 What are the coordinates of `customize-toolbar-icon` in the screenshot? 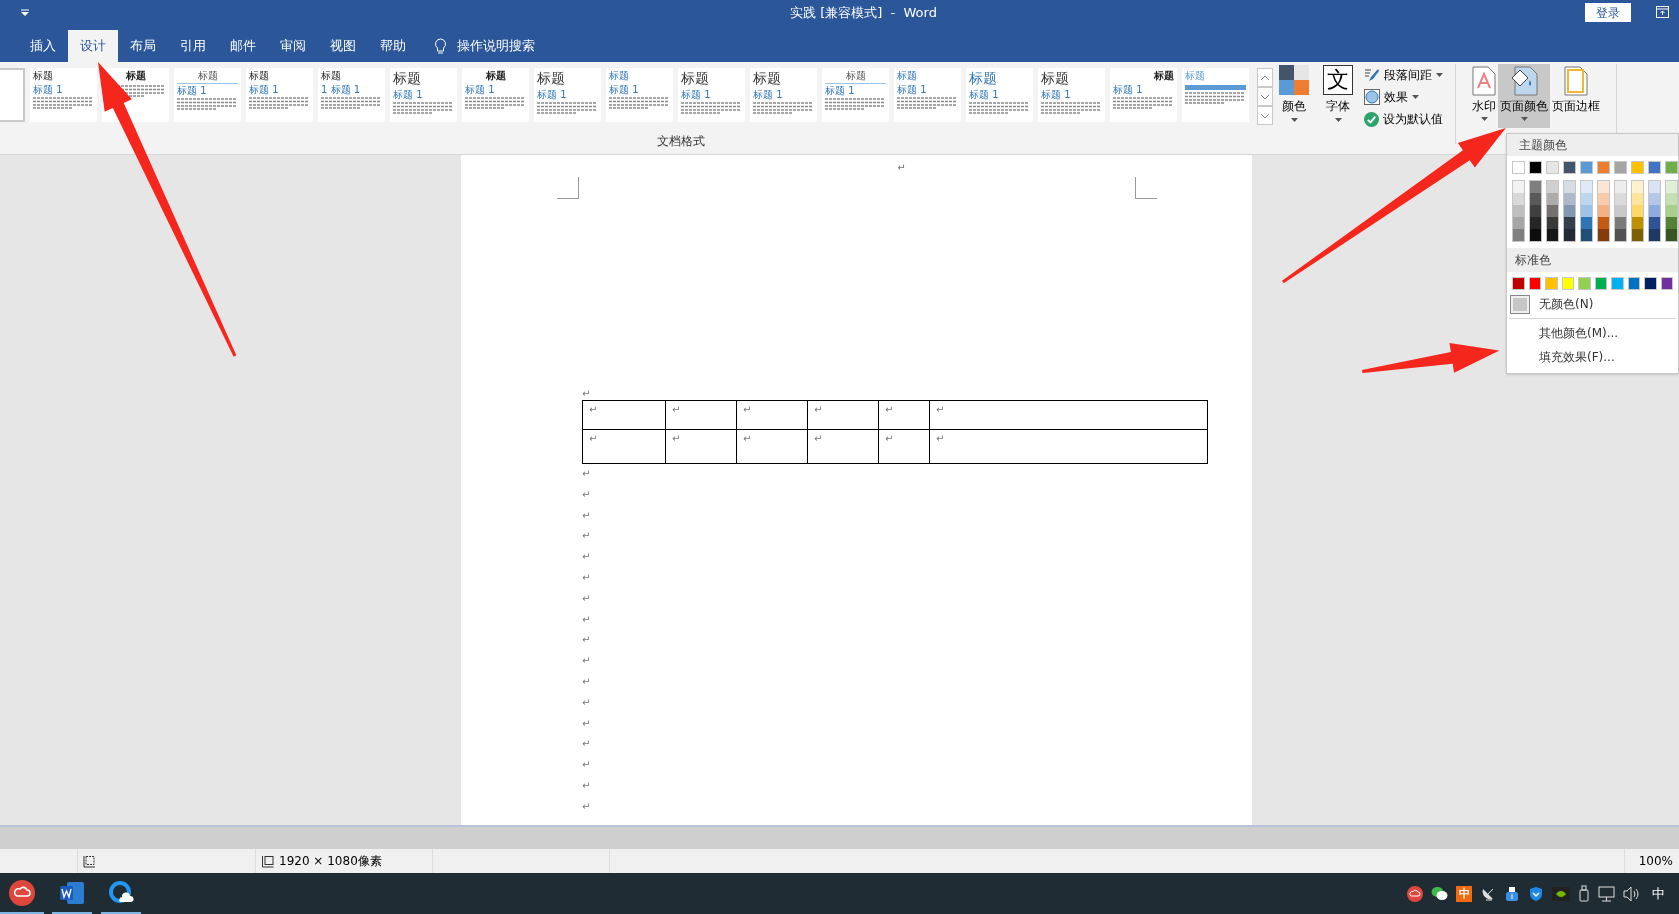 It's located at (25, 13).